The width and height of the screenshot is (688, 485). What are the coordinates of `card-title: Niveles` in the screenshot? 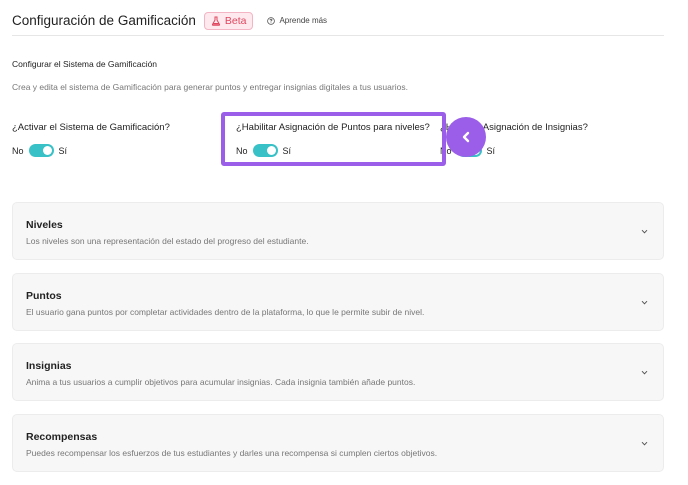 It's located at (44, 225).